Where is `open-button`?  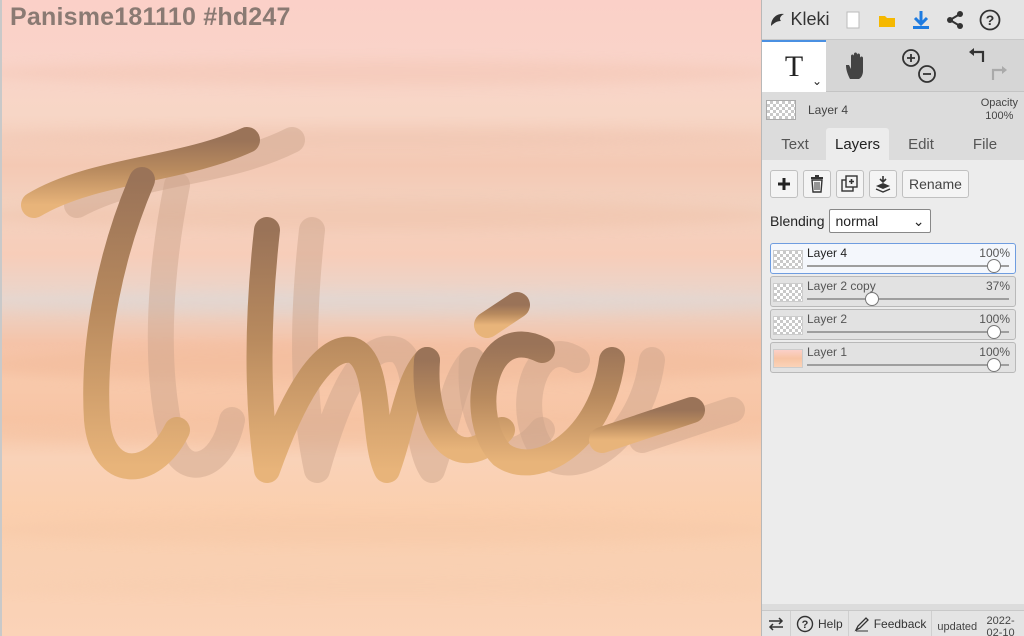 open-button is located at coordinates (887, 20).